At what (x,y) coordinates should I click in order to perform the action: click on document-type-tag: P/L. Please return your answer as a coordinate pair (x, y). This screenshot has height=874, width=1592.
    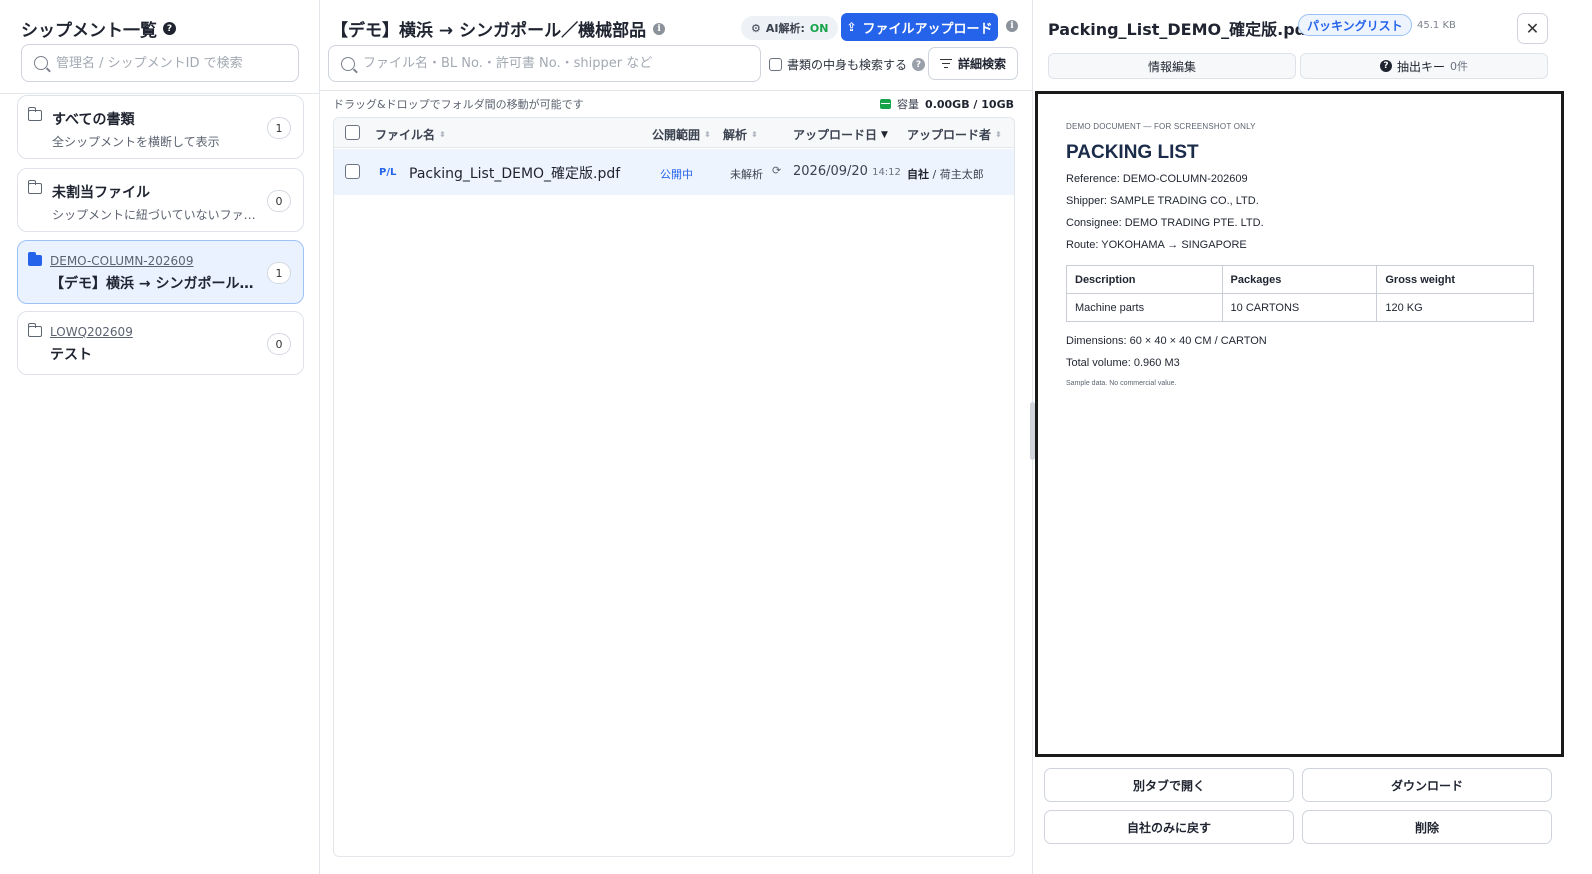
    Looking at the image, I should click on (388, 172).